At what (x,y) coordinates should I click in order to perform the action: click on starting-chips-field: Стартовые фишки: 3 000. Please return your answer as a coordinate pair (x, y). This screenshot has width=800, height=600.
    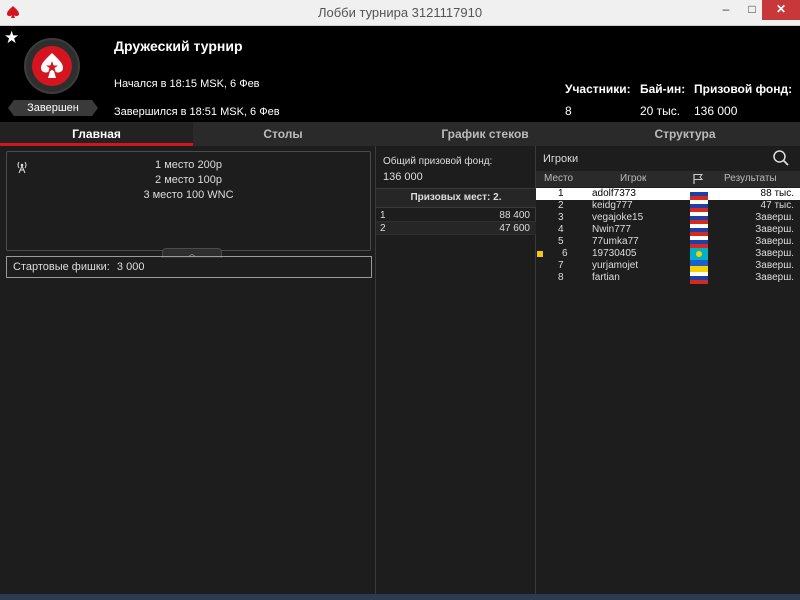
    Looking at the image, I should click on (189, 267).